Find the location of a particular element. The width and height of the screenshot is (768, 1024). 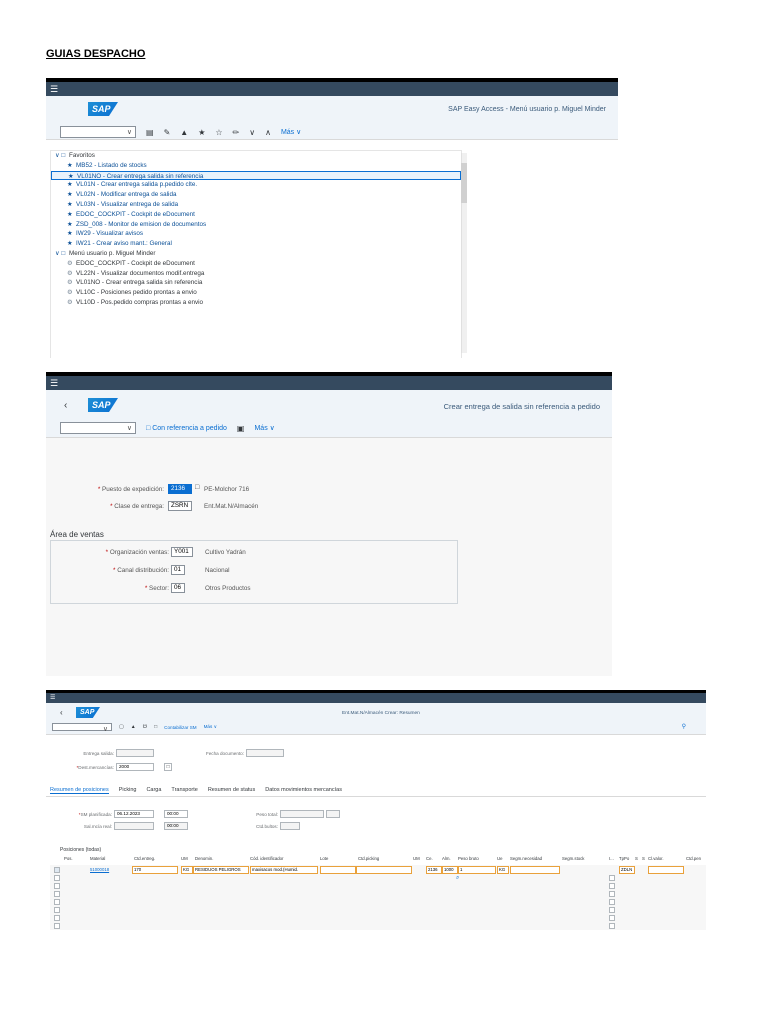

column-header: UM is located at coordinates (184, 860).